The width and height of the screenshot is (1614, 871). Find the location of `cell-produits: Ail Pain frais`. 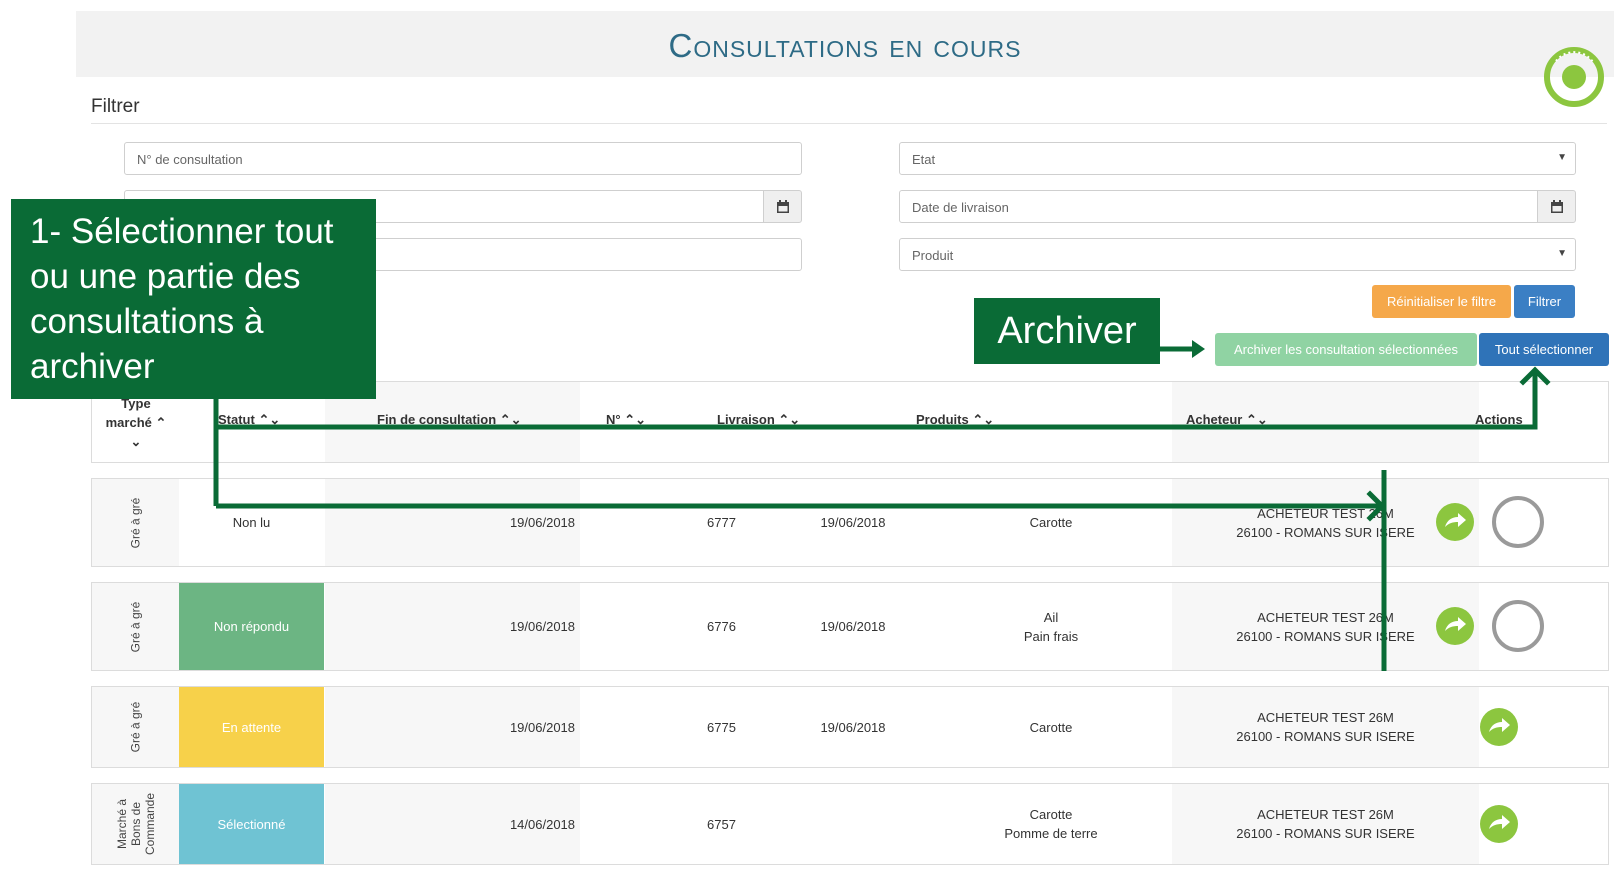

cell-produits: Ail Pain frais is located at coordinates (1051, 626).